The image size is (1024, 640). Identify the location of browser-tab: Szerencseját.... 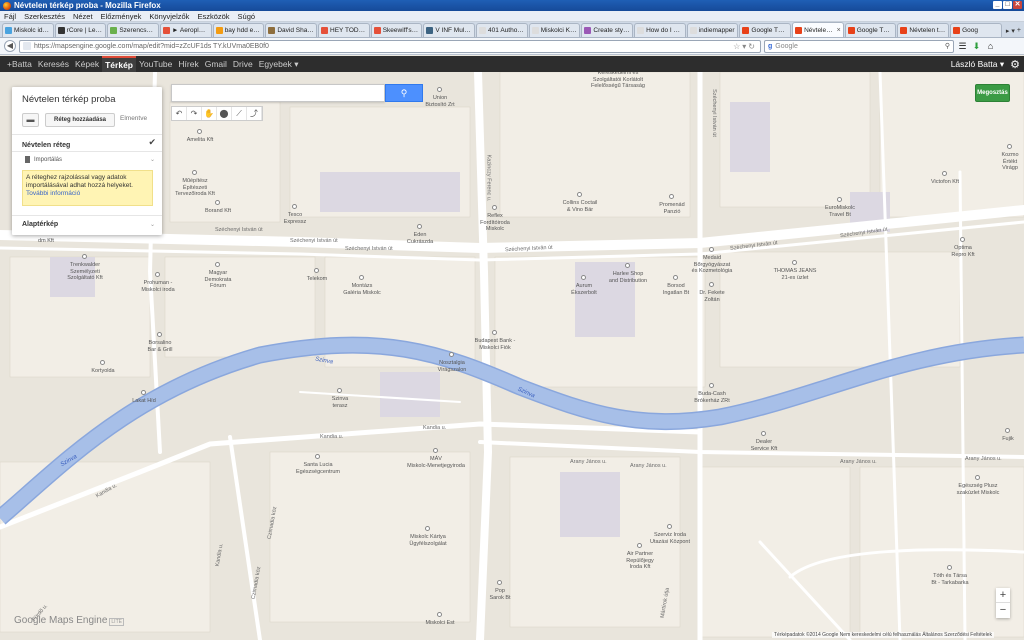
(133, 30).